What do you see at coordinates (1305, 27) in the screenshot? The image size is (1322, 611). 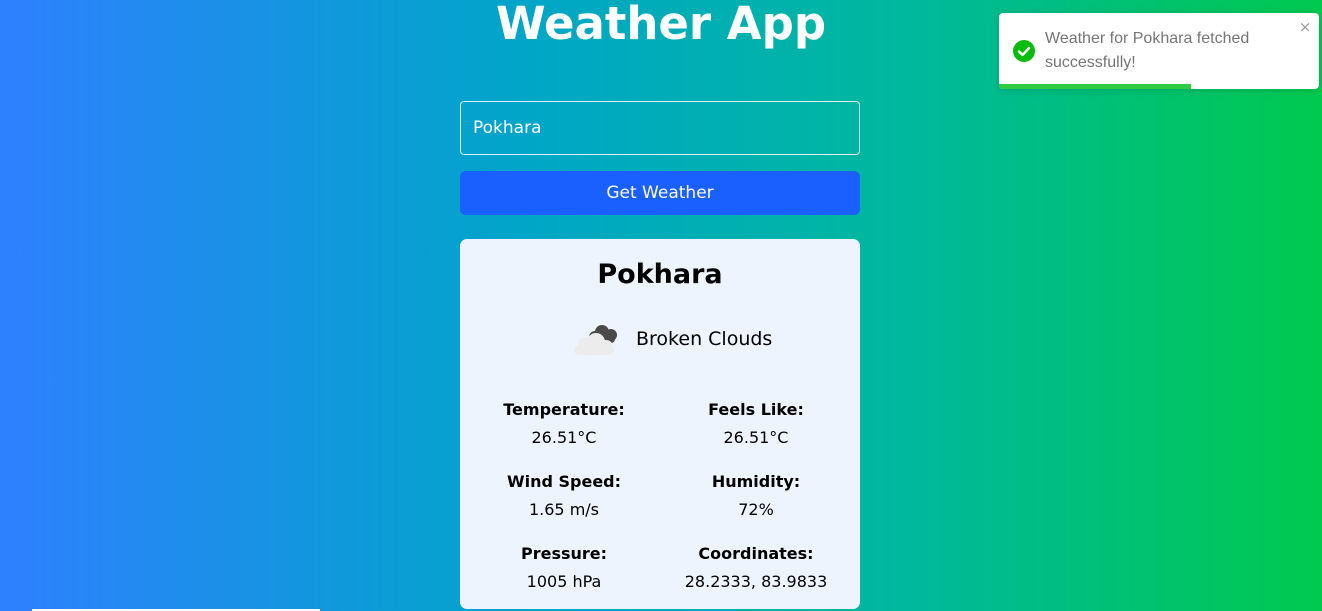 I see `close-icon: ×` at bounding box center [1305, 27].